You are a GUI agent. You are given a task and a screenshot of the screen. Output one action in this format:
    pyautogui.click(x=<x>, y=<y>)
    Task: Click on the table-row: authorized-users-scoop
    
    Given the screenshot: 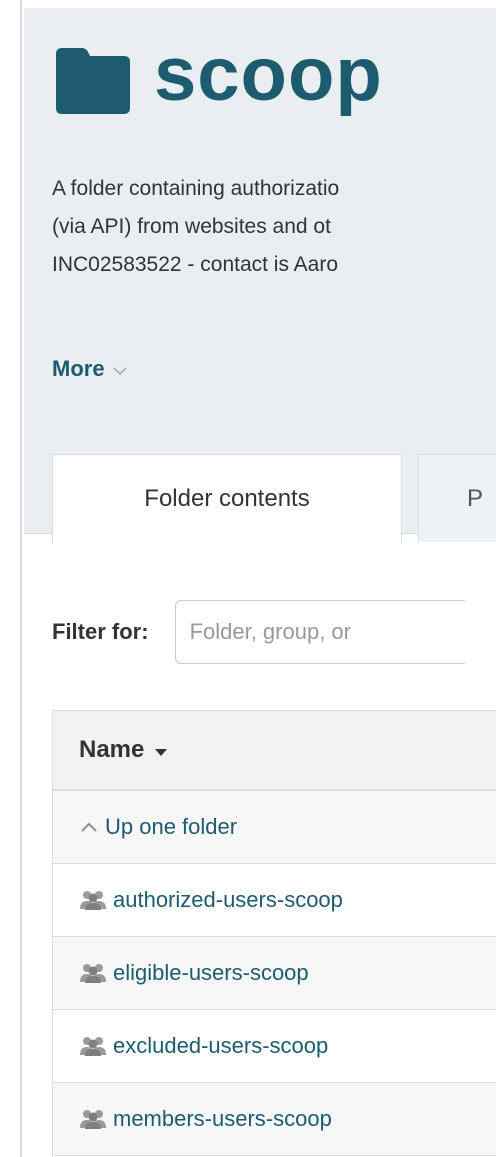 What is the action you would take?
    pyautogui.click(x=274, y=900)
    